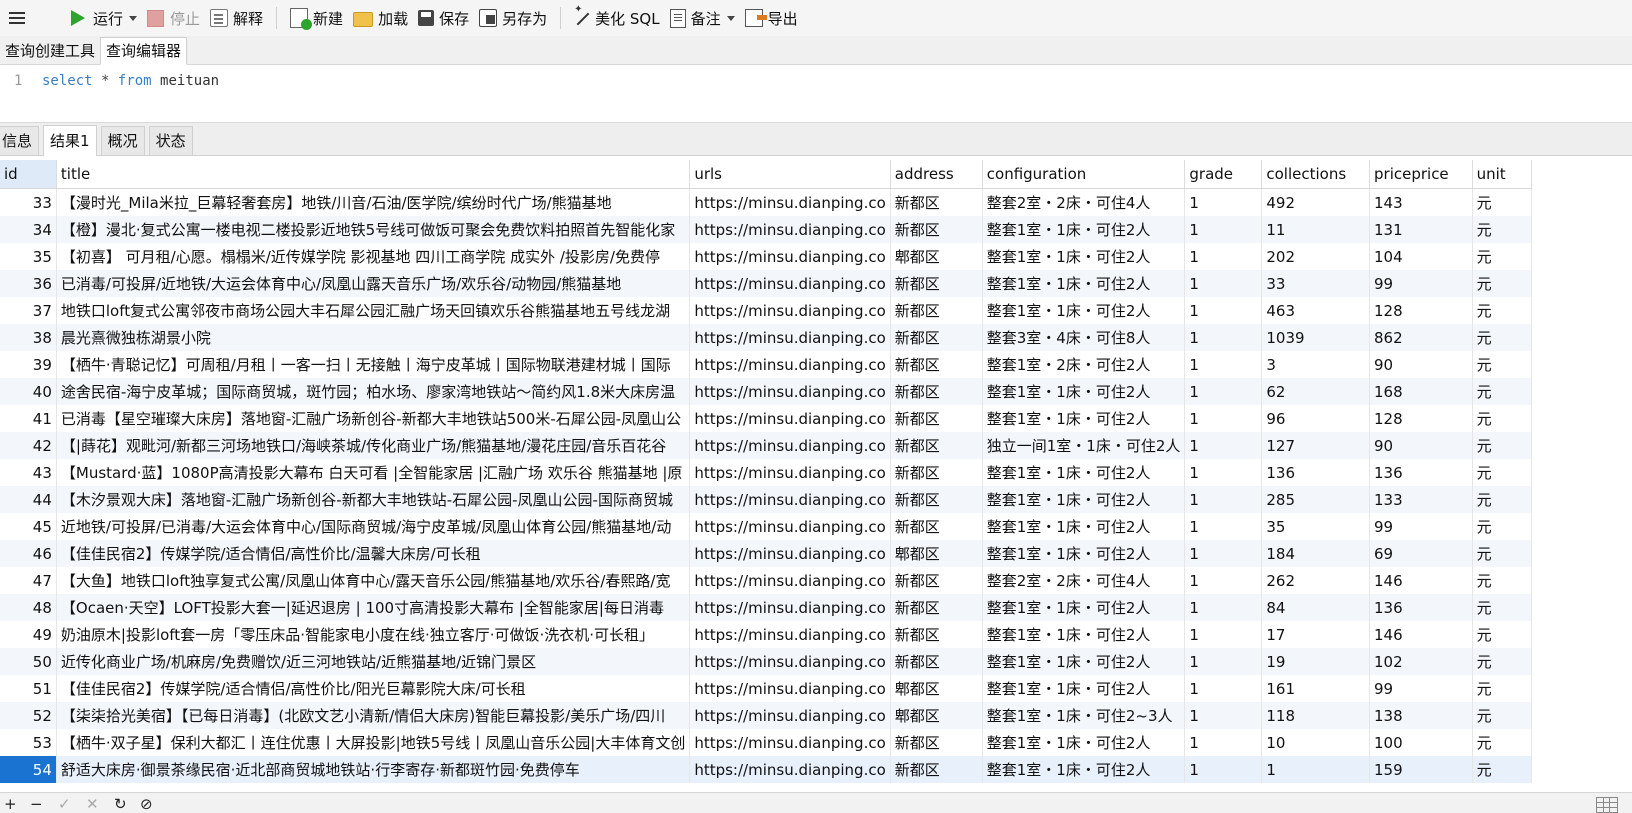  What do you see at coordinates (1421, 499) in the screenshot?
I see `cell-priceprice: 133` at bounding box center [1421, 499].